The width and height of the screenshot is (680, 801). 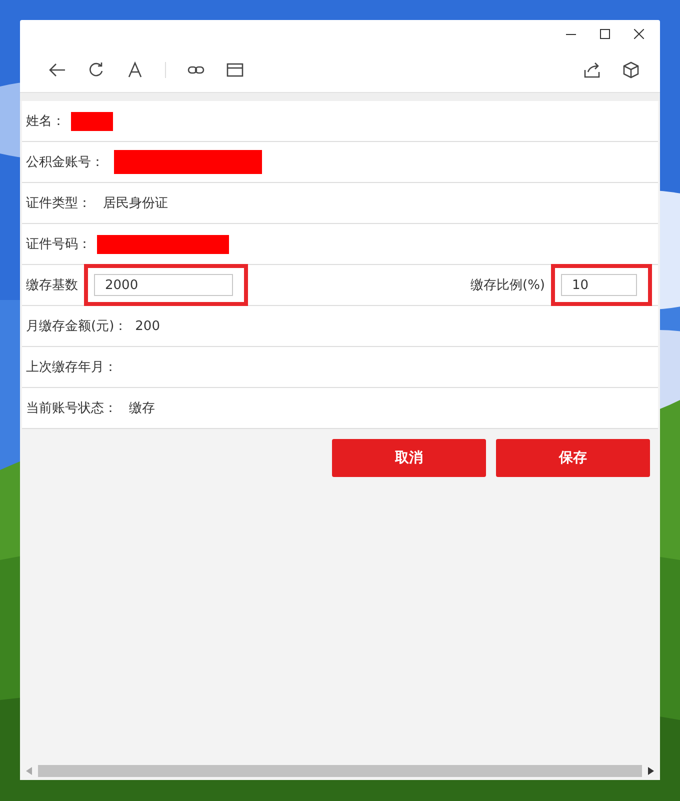 What do you see at coordinates (573, 458) in the screenshot?
I see `action-button: 保存` at bounding box center [573, 458].